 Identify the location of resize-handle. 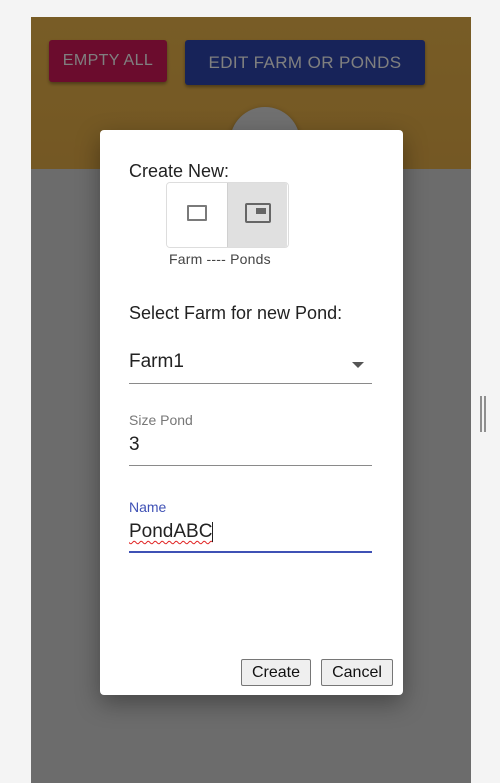
(483, 414).